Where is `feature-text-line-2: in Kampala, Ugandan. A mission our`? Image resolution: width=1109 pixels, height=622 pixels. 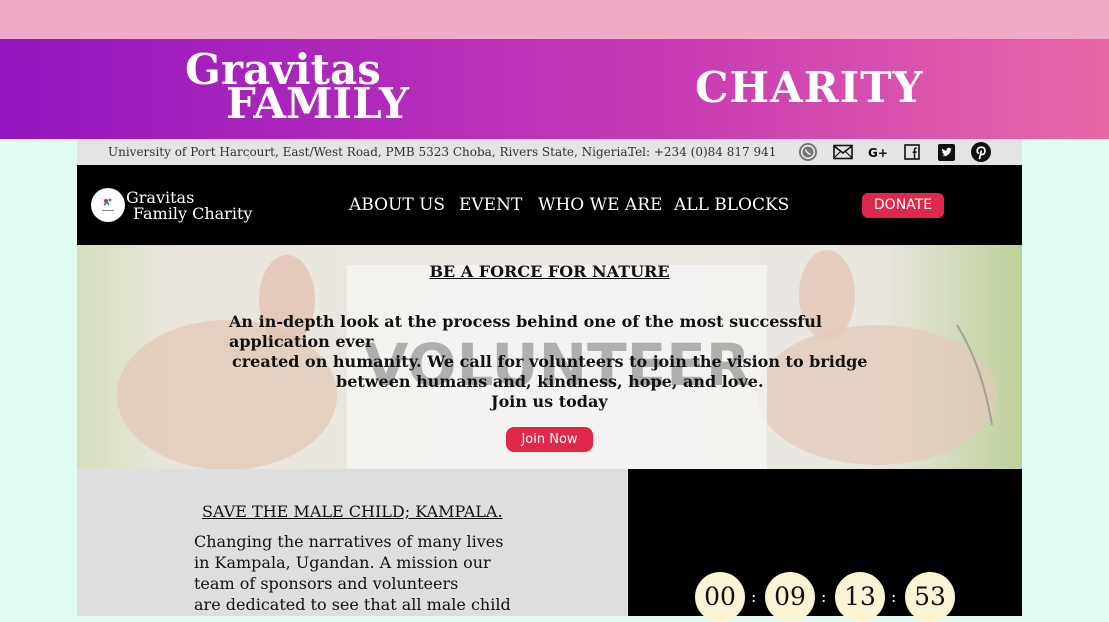
feature-text-line-2: in Kampala, Ugandan. A mission our is located at coordinates (342, 562).